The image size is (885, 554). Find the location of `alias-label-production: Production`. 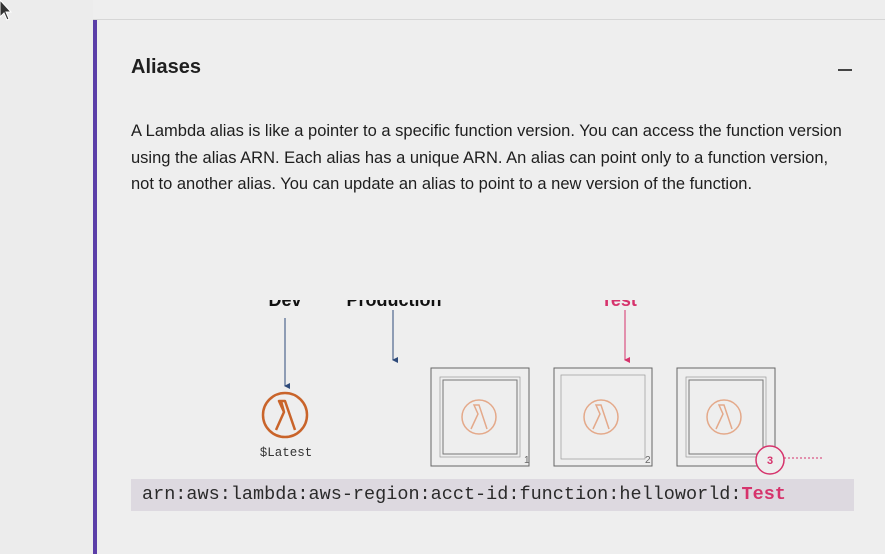

alias-label-production: Production is located at coordinates (394, 305).